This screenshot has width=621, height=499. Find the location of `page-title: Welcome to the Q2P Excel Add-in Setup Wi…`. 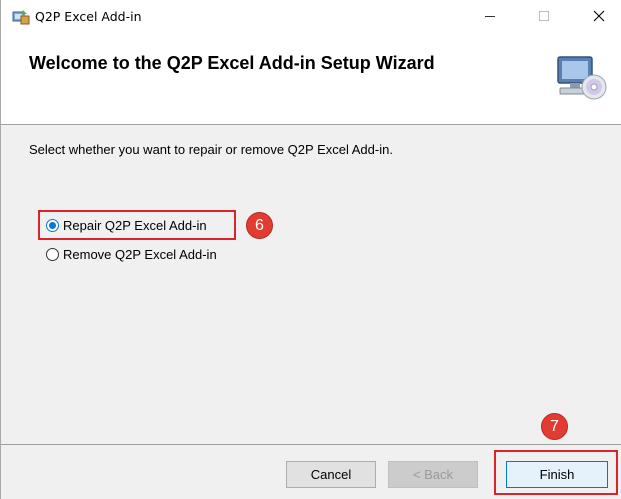

page-title: Welcome to the Q2P Excel Add-in Setup Wi… is located at coordinates (232, 63).